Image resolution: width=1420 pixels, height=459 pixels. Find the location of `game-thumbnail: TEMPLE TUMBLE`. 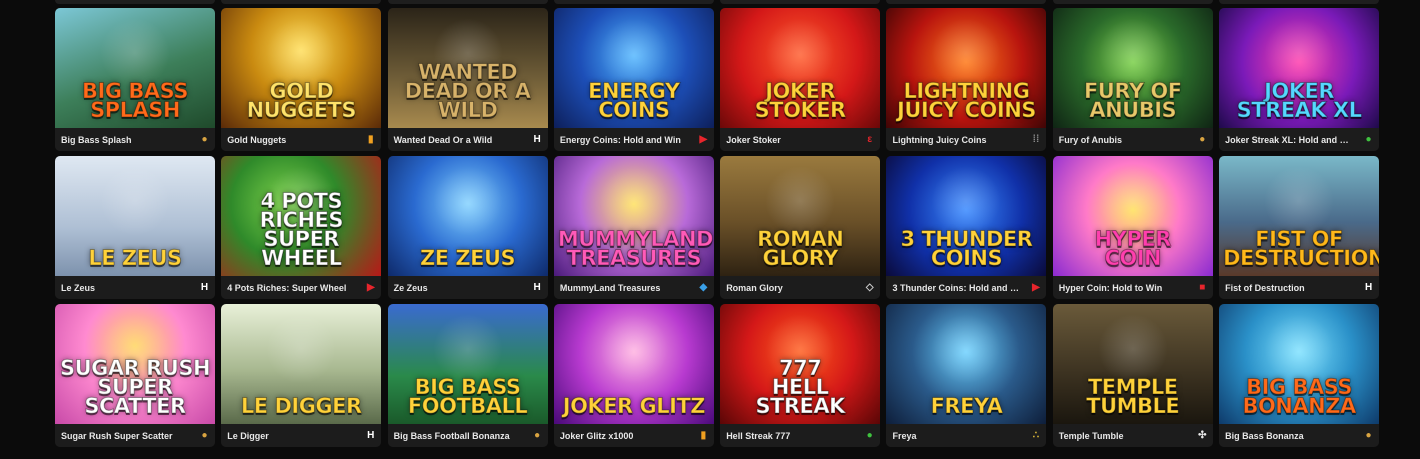

game-thumbnail: TEMPLE TUMBLE is located at coordinates (1132, 364).